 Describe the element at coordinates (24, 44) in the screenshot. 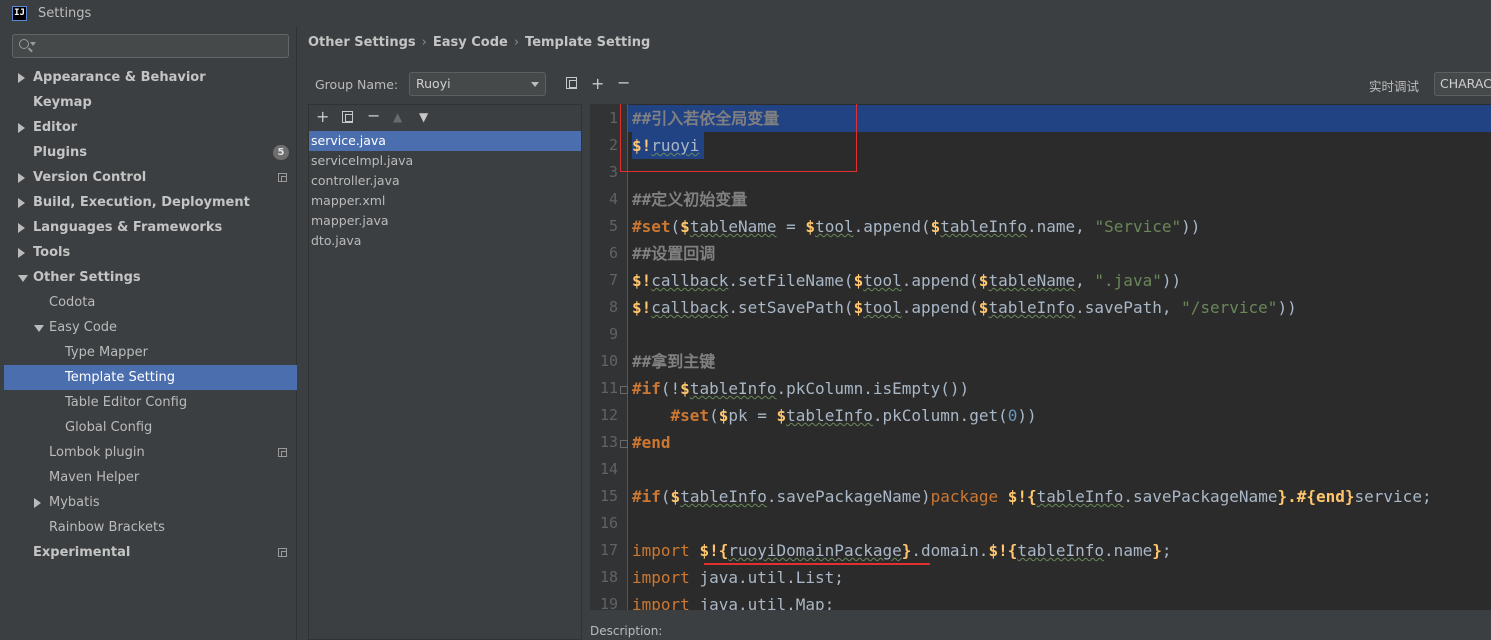

I see `search-icon` at that location.